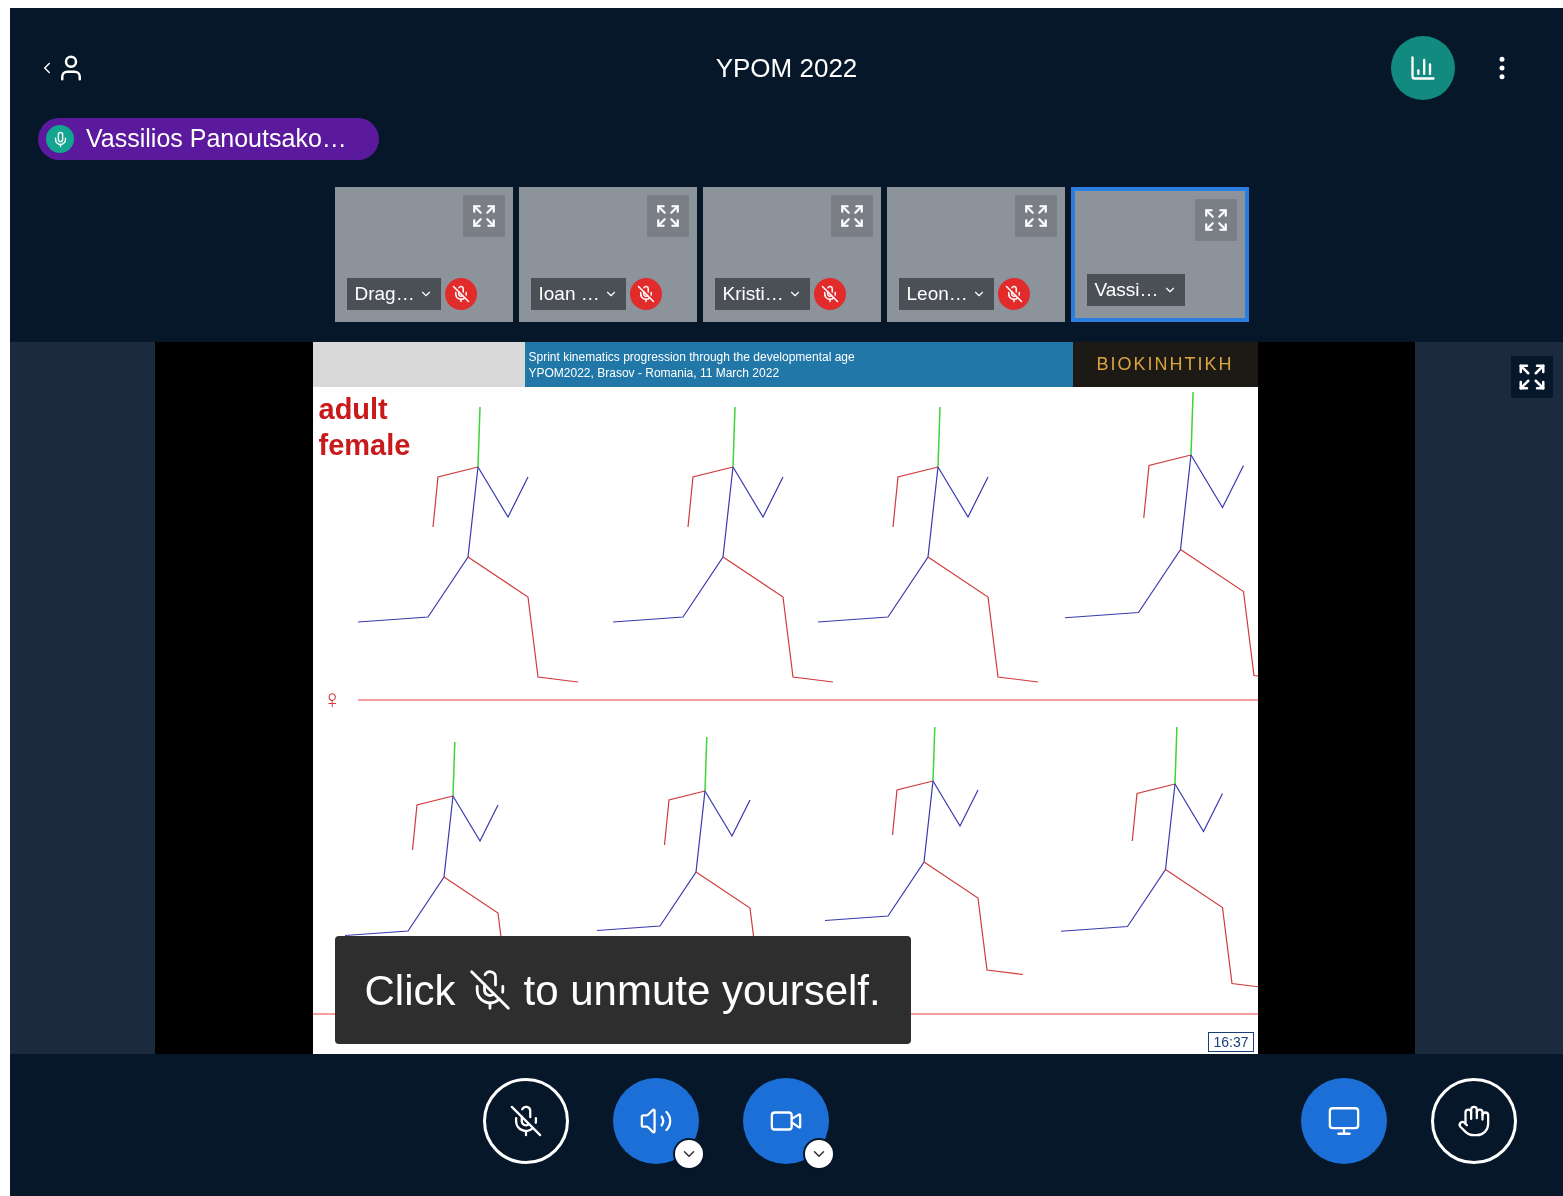  What do you see at coordinates (654, 372) in the screenshot?
I see `banner-text: YPOM2022, Brasov - Romania, 11 March 2022` at bounding box center [654, 372].